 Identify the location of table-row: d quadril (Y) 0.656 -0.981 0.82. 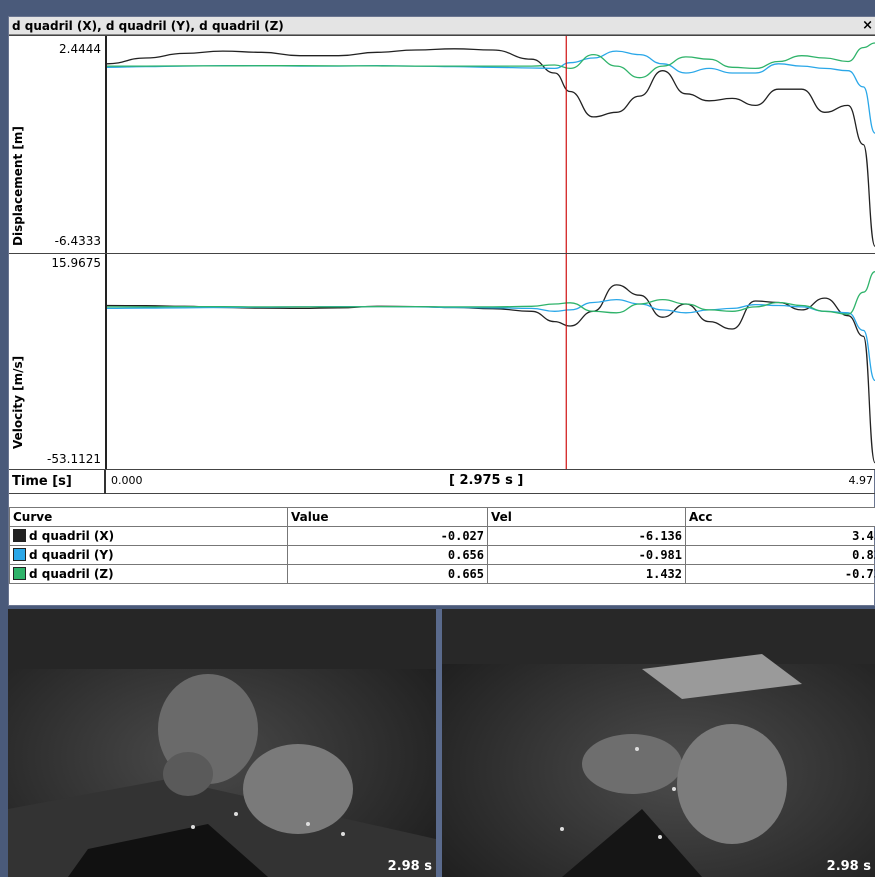
(442, 555).